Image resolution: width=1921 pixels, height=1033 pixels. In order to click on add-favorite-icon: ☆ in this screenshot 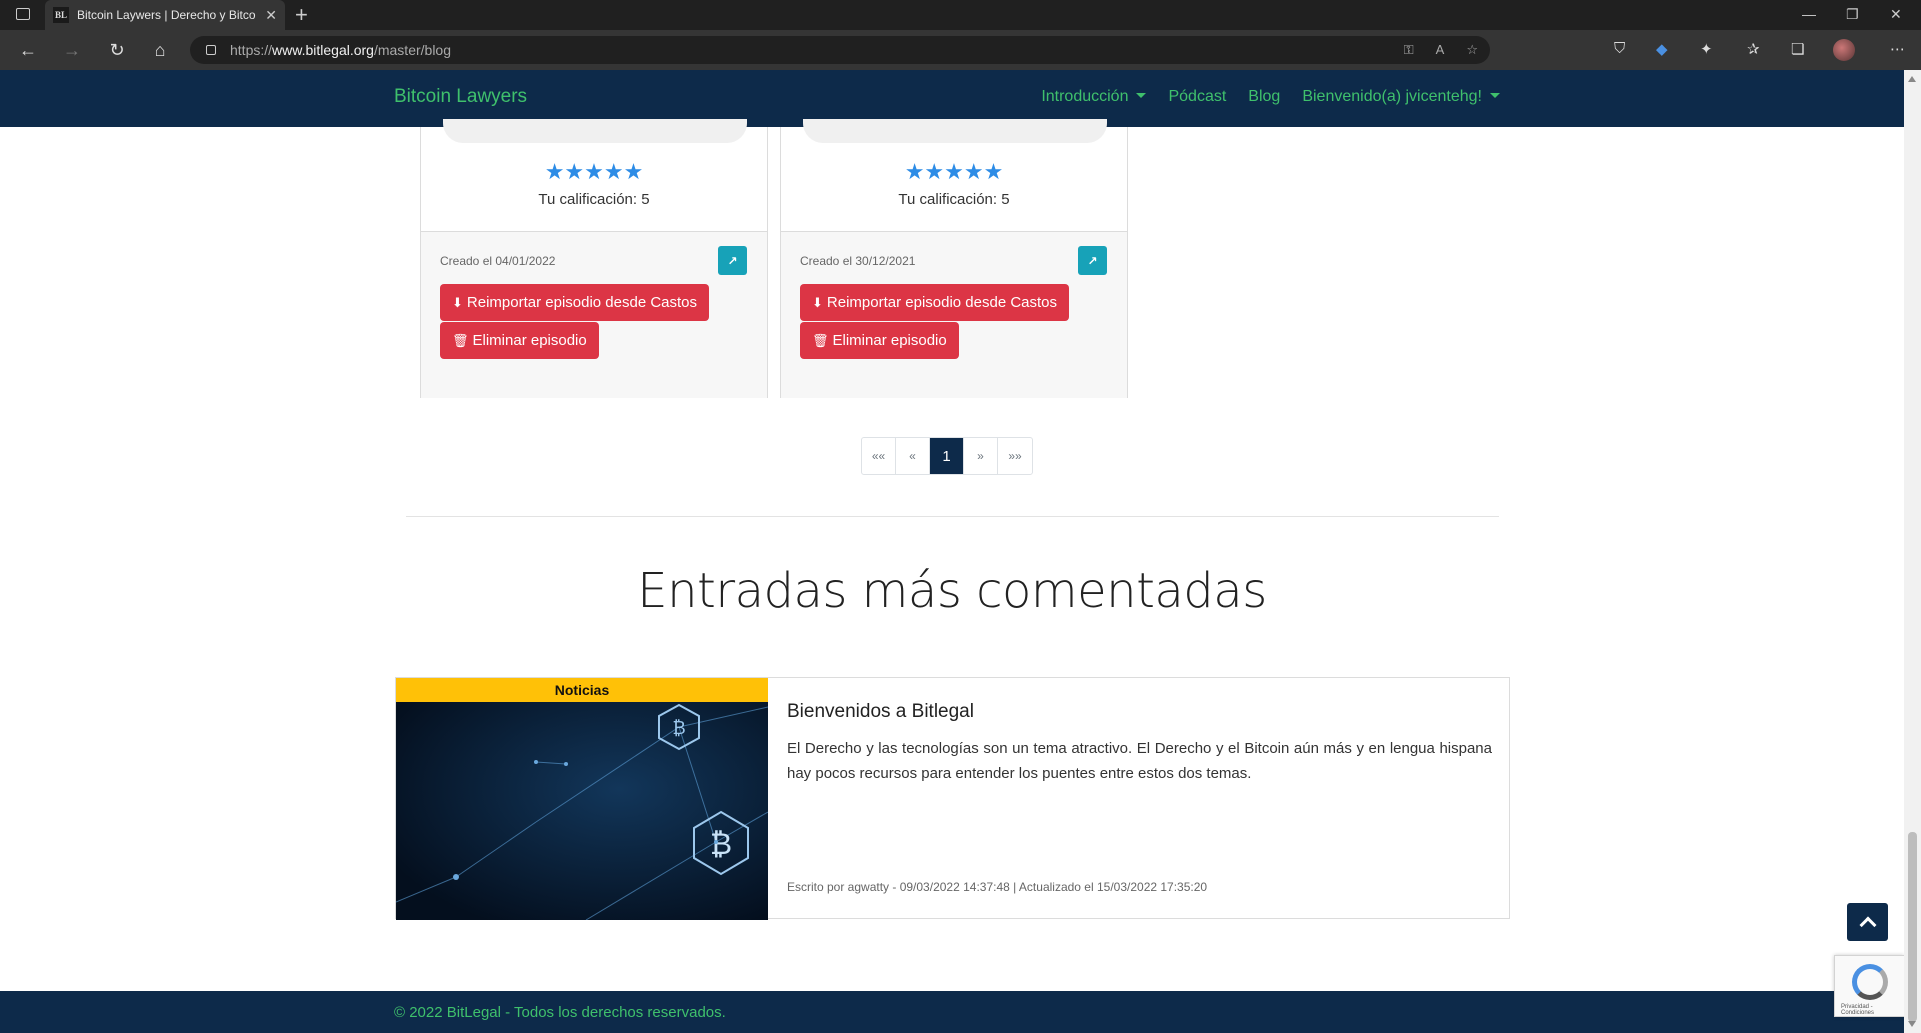, I will do `click(1472, 50)`.